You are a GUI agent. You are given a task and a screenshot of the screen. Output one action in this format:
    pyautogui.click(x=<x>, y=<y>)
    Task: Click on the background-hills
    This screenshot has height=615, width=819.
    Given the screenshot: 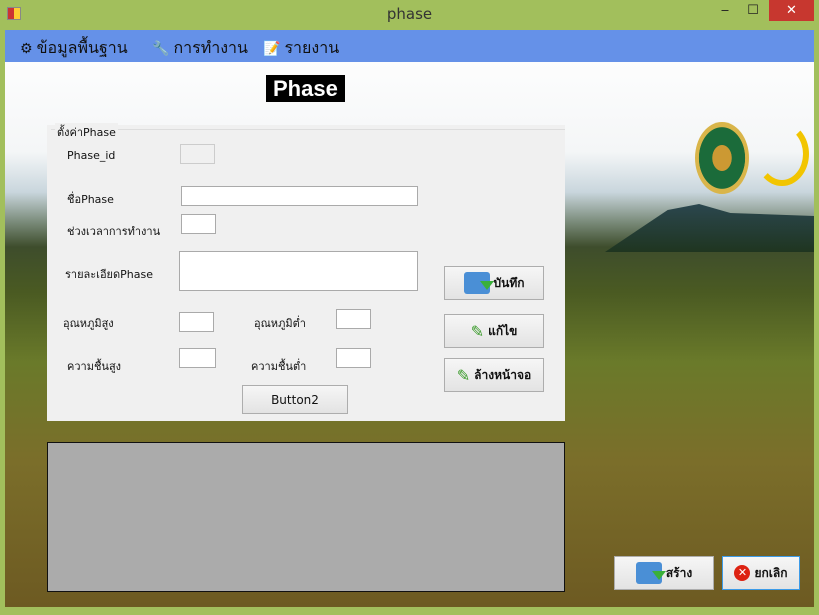 What is the action you would take?
    pyautogui.click(x=709, y=228)
    